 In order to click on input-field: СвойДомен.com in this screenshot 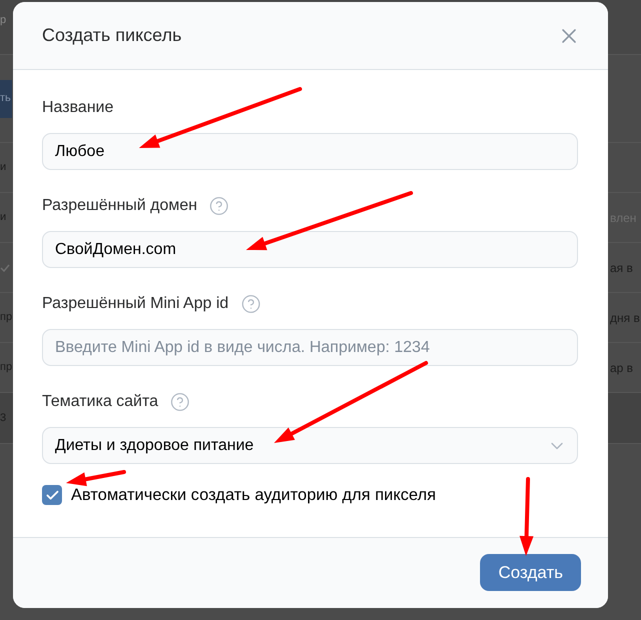, I will do `click(310, 249)`.